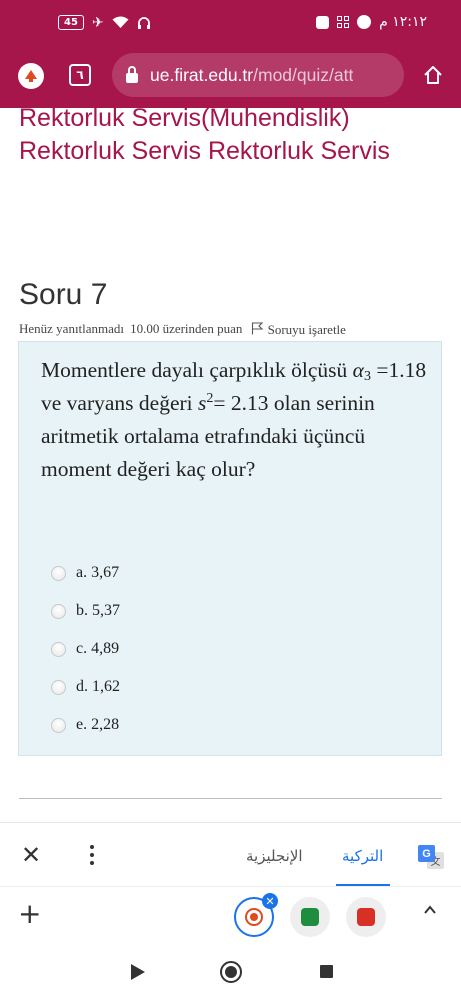  Describe the element at coordinates (29, 913) in the screenshot. I see `plus-icon: +` at that location.